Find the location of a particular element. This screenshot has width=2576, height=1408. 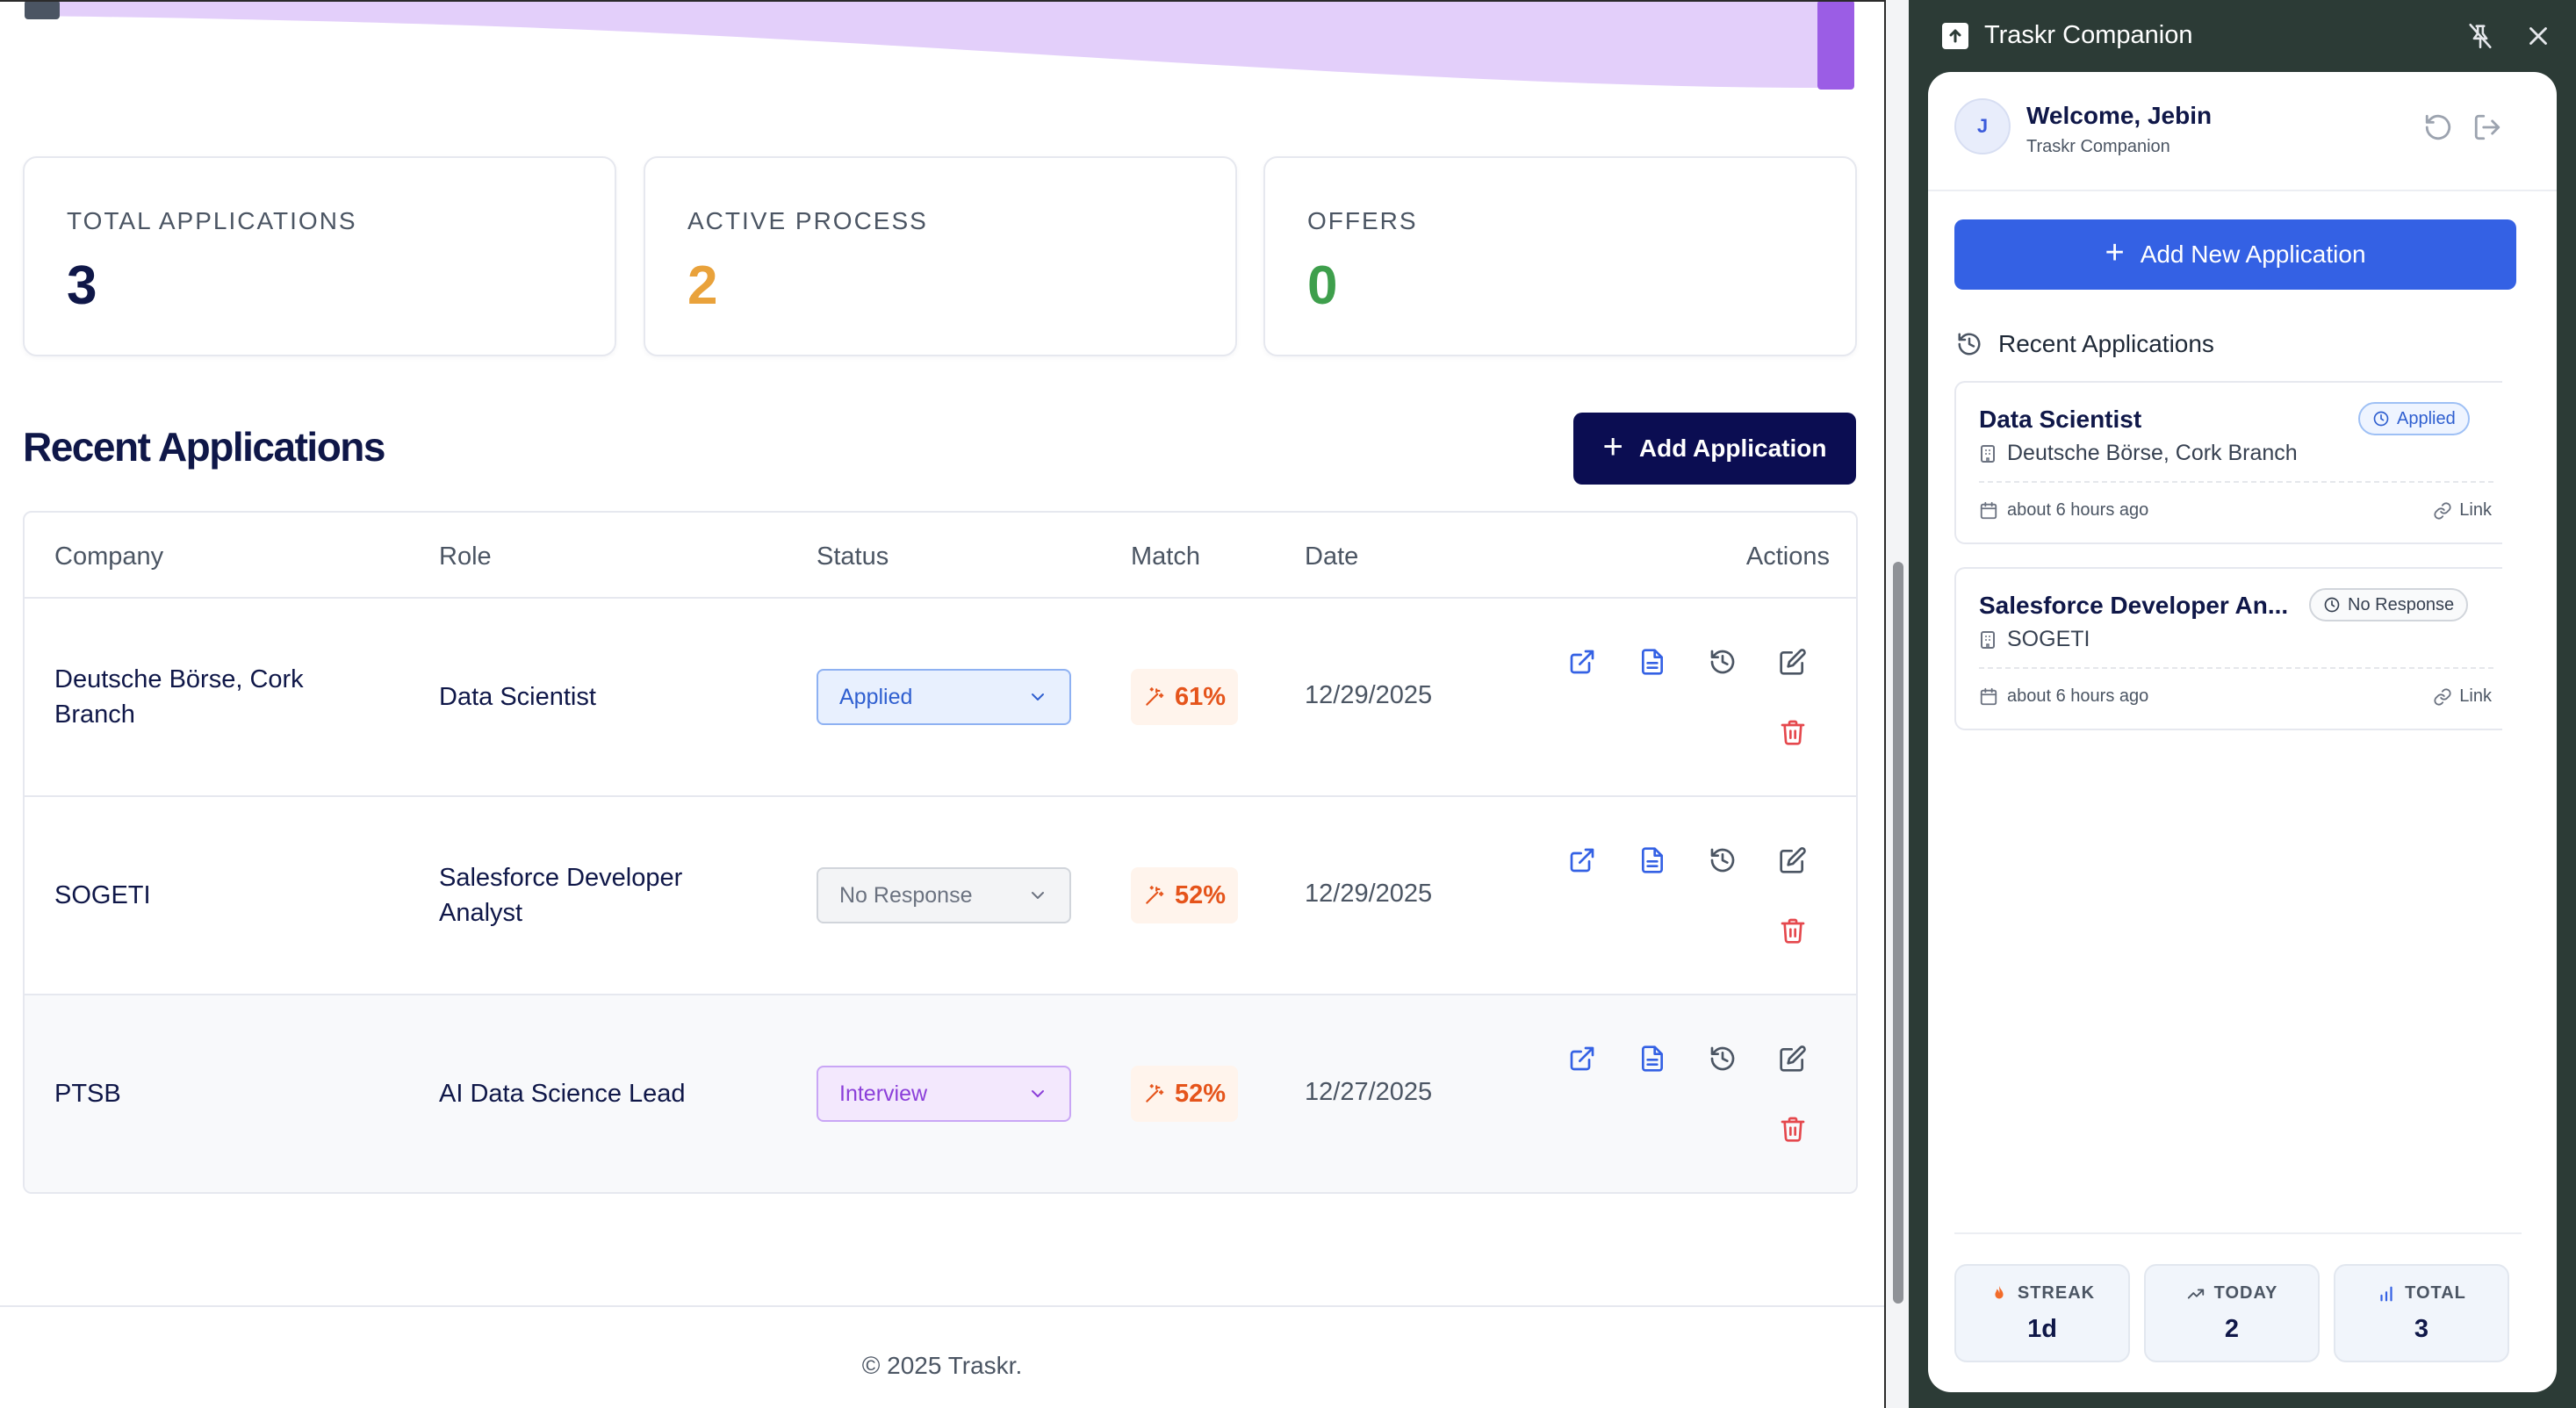

status-badge: Applied is located at coordinates (2414, 418).